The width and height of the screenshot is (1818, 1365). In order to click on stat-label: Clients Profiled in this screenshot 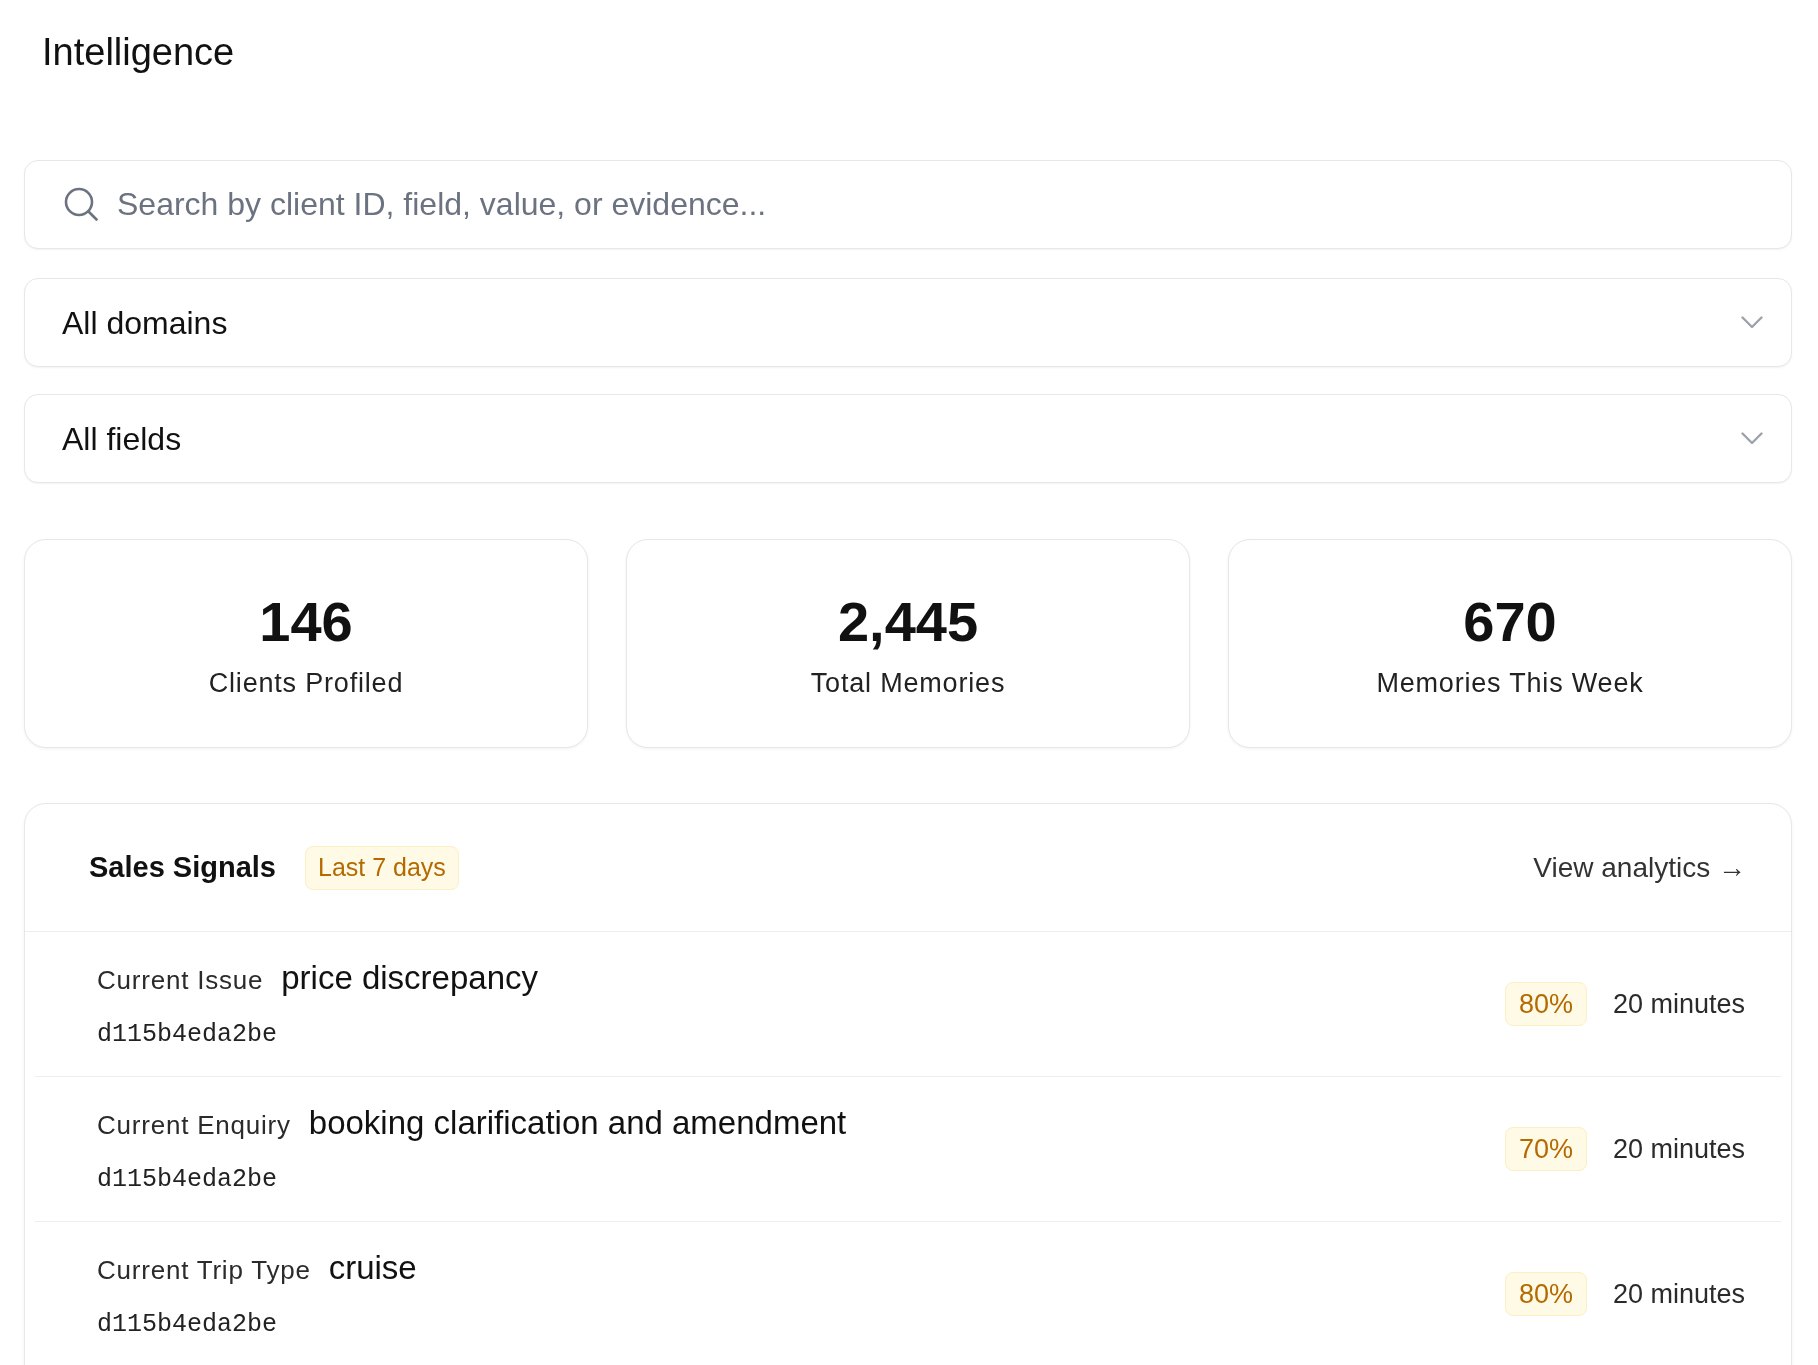, I will do `click(306, 683)`.